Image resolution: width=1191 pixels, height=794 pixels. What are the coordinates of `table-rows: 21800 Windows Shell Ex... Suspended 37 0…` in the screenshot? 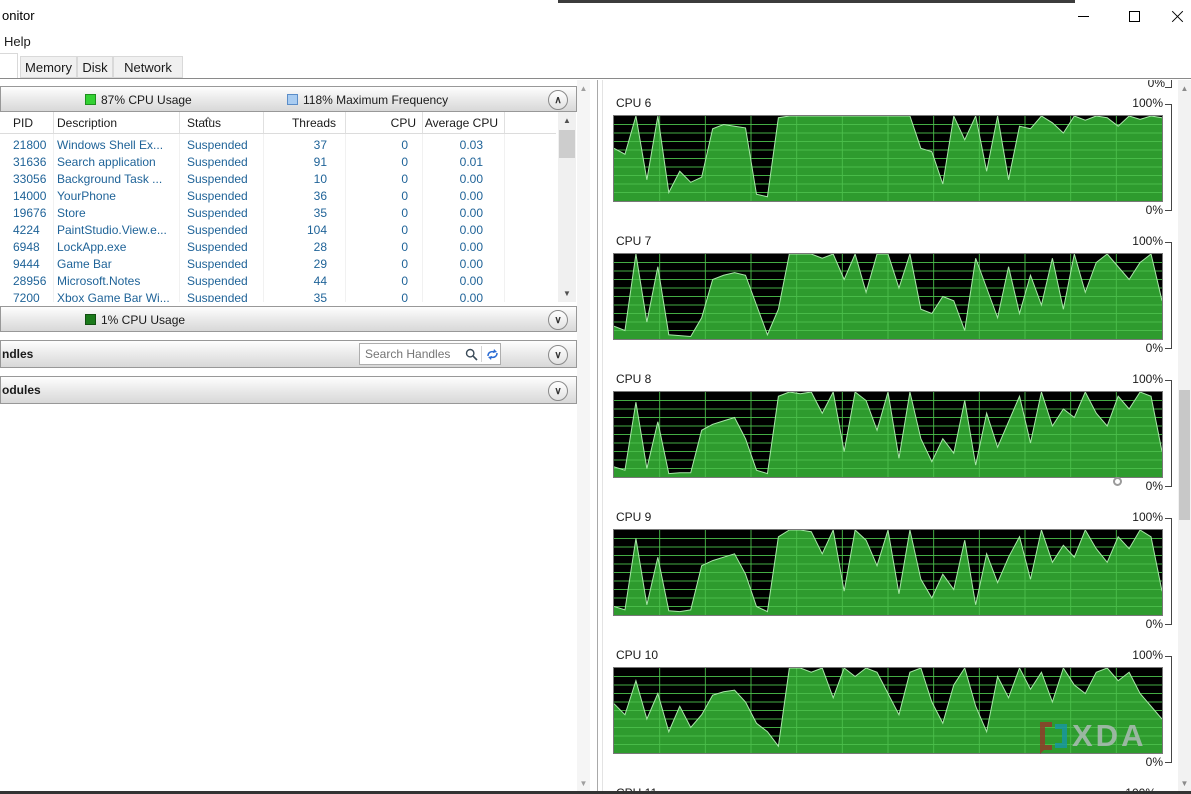 It's located at (278, 219).